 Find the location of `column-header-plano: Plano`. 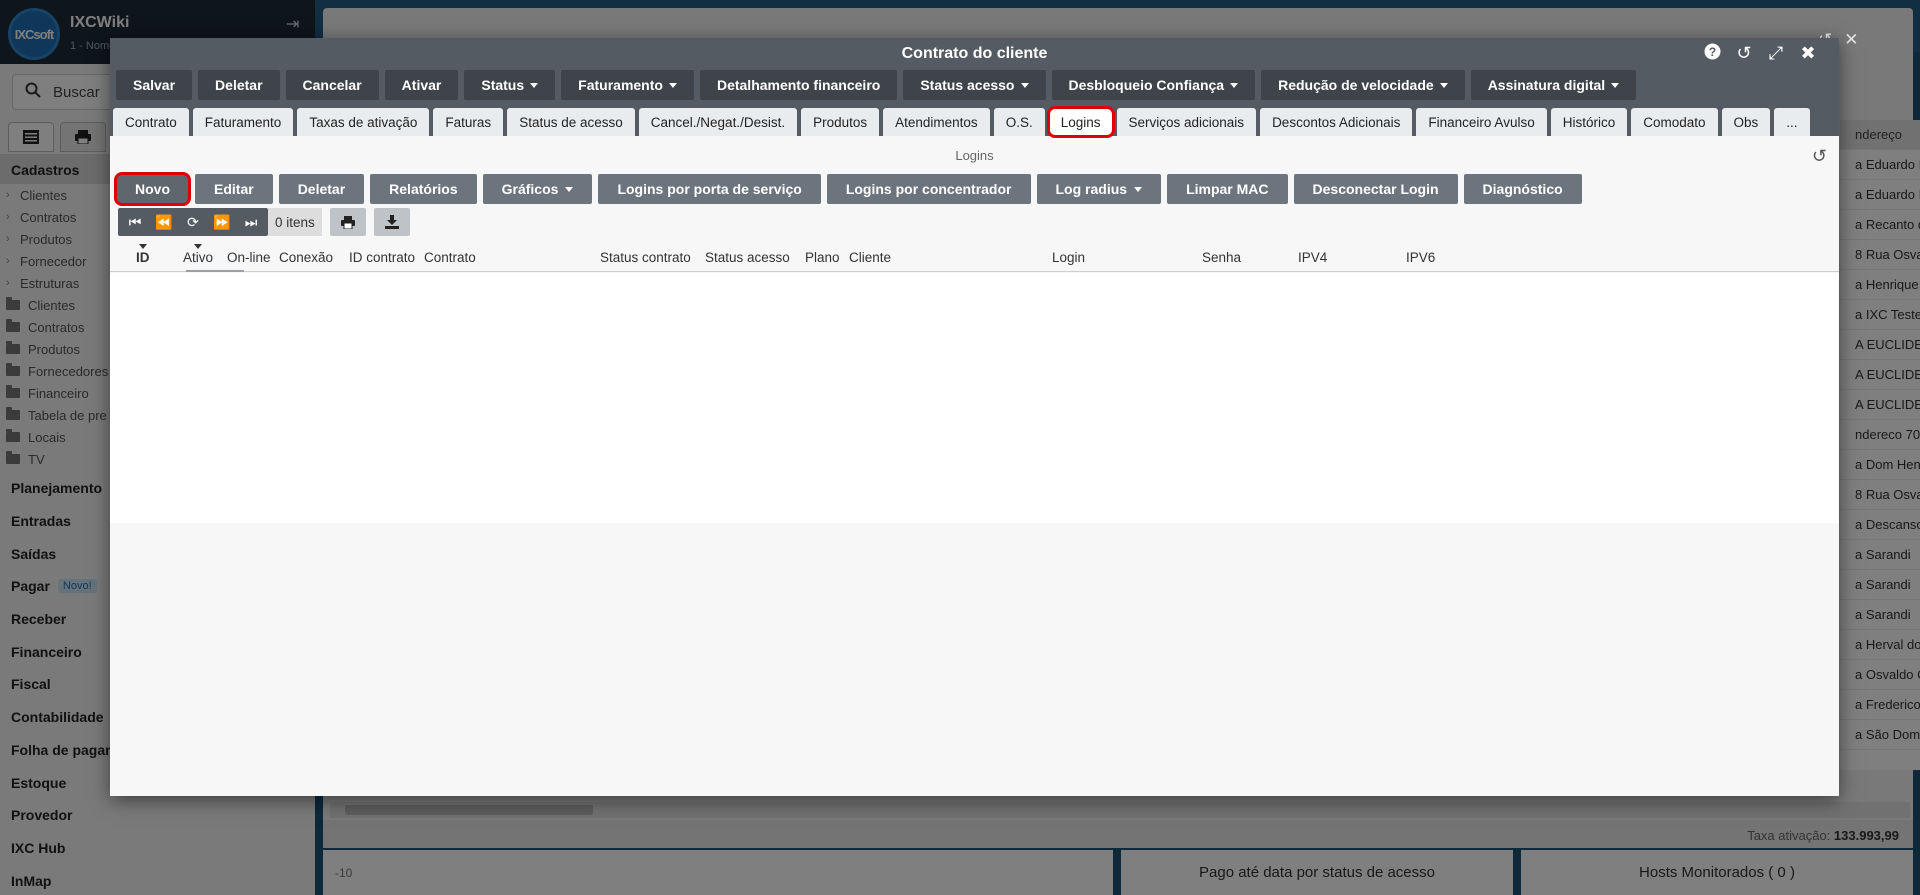

column-header-plano: Plano is located at coordinates (822, 257).